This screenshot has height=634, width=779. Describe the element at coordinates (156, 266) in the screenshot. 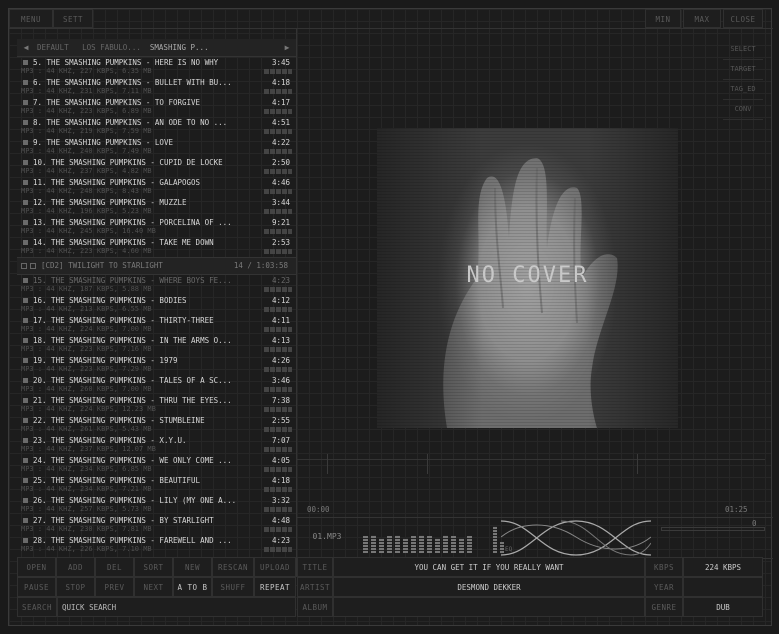

I see `cd-group-header: [CD2] TWILIGHT TO STARLIGHT 14 / 1:03:58` at that location.